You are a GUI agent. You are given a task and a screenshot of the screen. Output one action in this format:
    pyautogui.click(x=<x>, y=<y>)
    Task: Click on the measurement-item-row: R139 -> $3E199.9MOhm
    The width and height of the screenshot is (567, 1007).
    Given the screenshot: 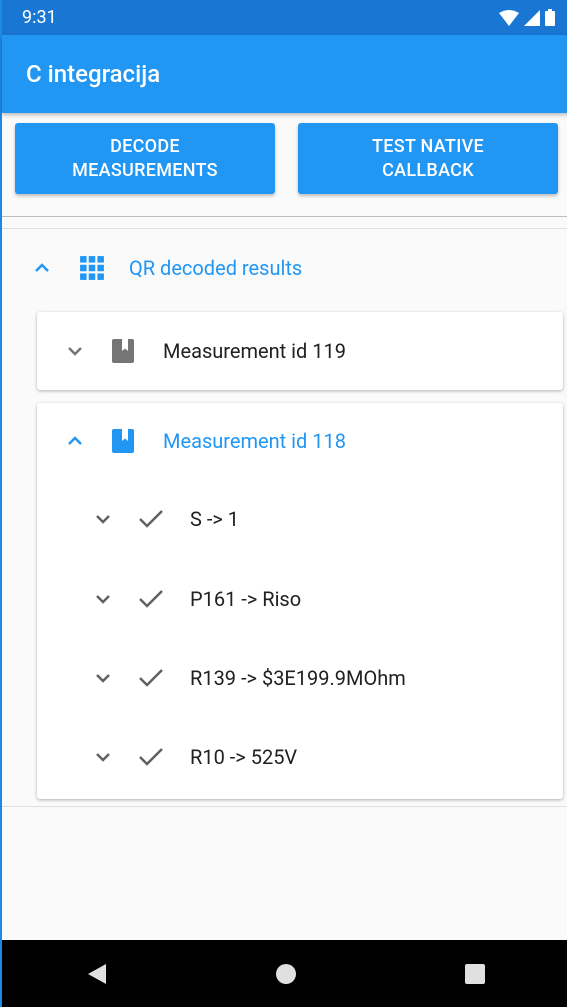 What is the action you would take?
    pyautogui.click(x=248, y=678)
    